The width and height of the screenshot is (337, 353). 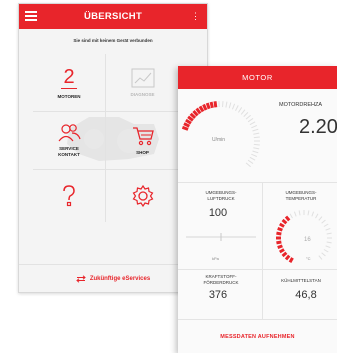 I want to click on tile-diagnose: DIAGNOSE, so click(x=142, y=83).